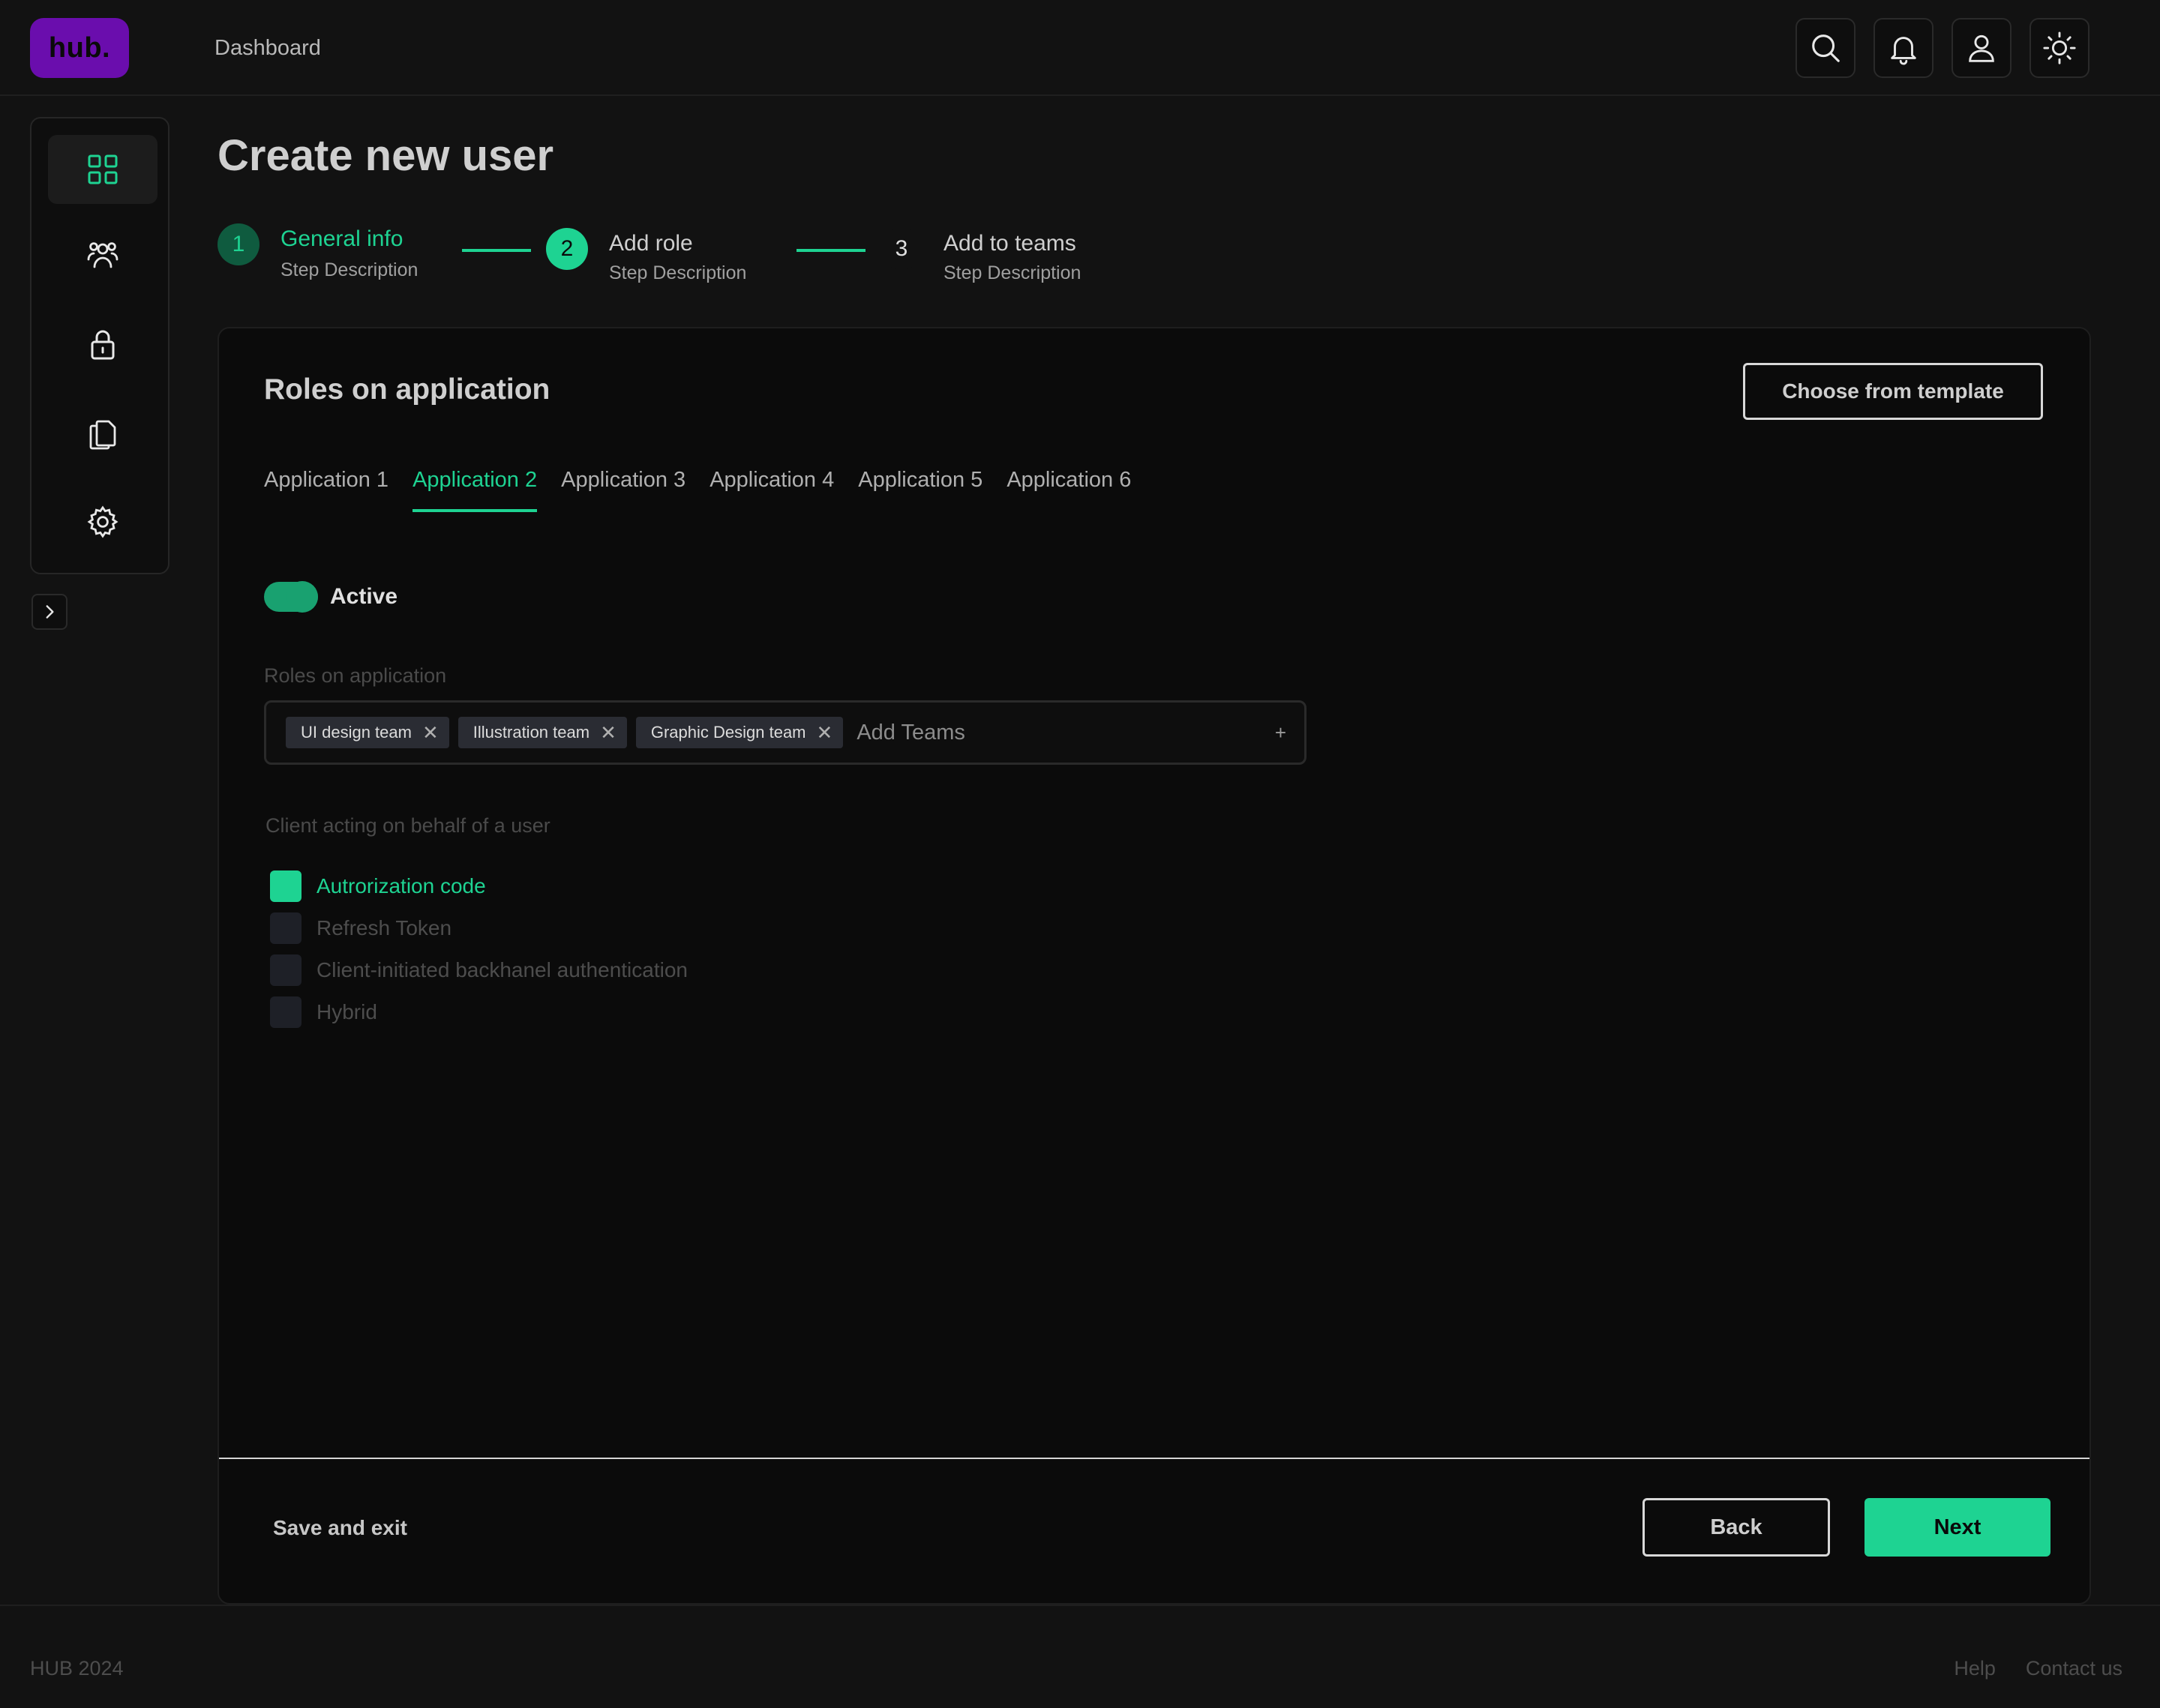  What do you see at coordinates (364, 597) in the screenshot?
I see `active-toggle-label: Active` at bounding box center [364, 597].